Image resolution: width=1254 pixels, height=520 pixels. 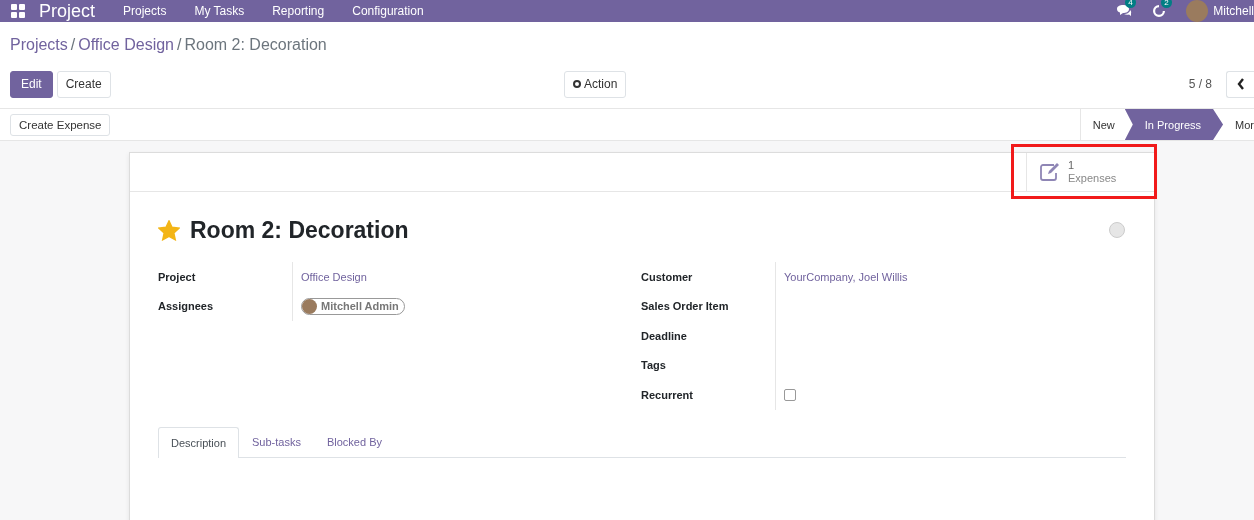 What do you see at coordinates (1102, 124) in the screenshot?
I see `stage-button: New` at bounding box center [1102, 124].